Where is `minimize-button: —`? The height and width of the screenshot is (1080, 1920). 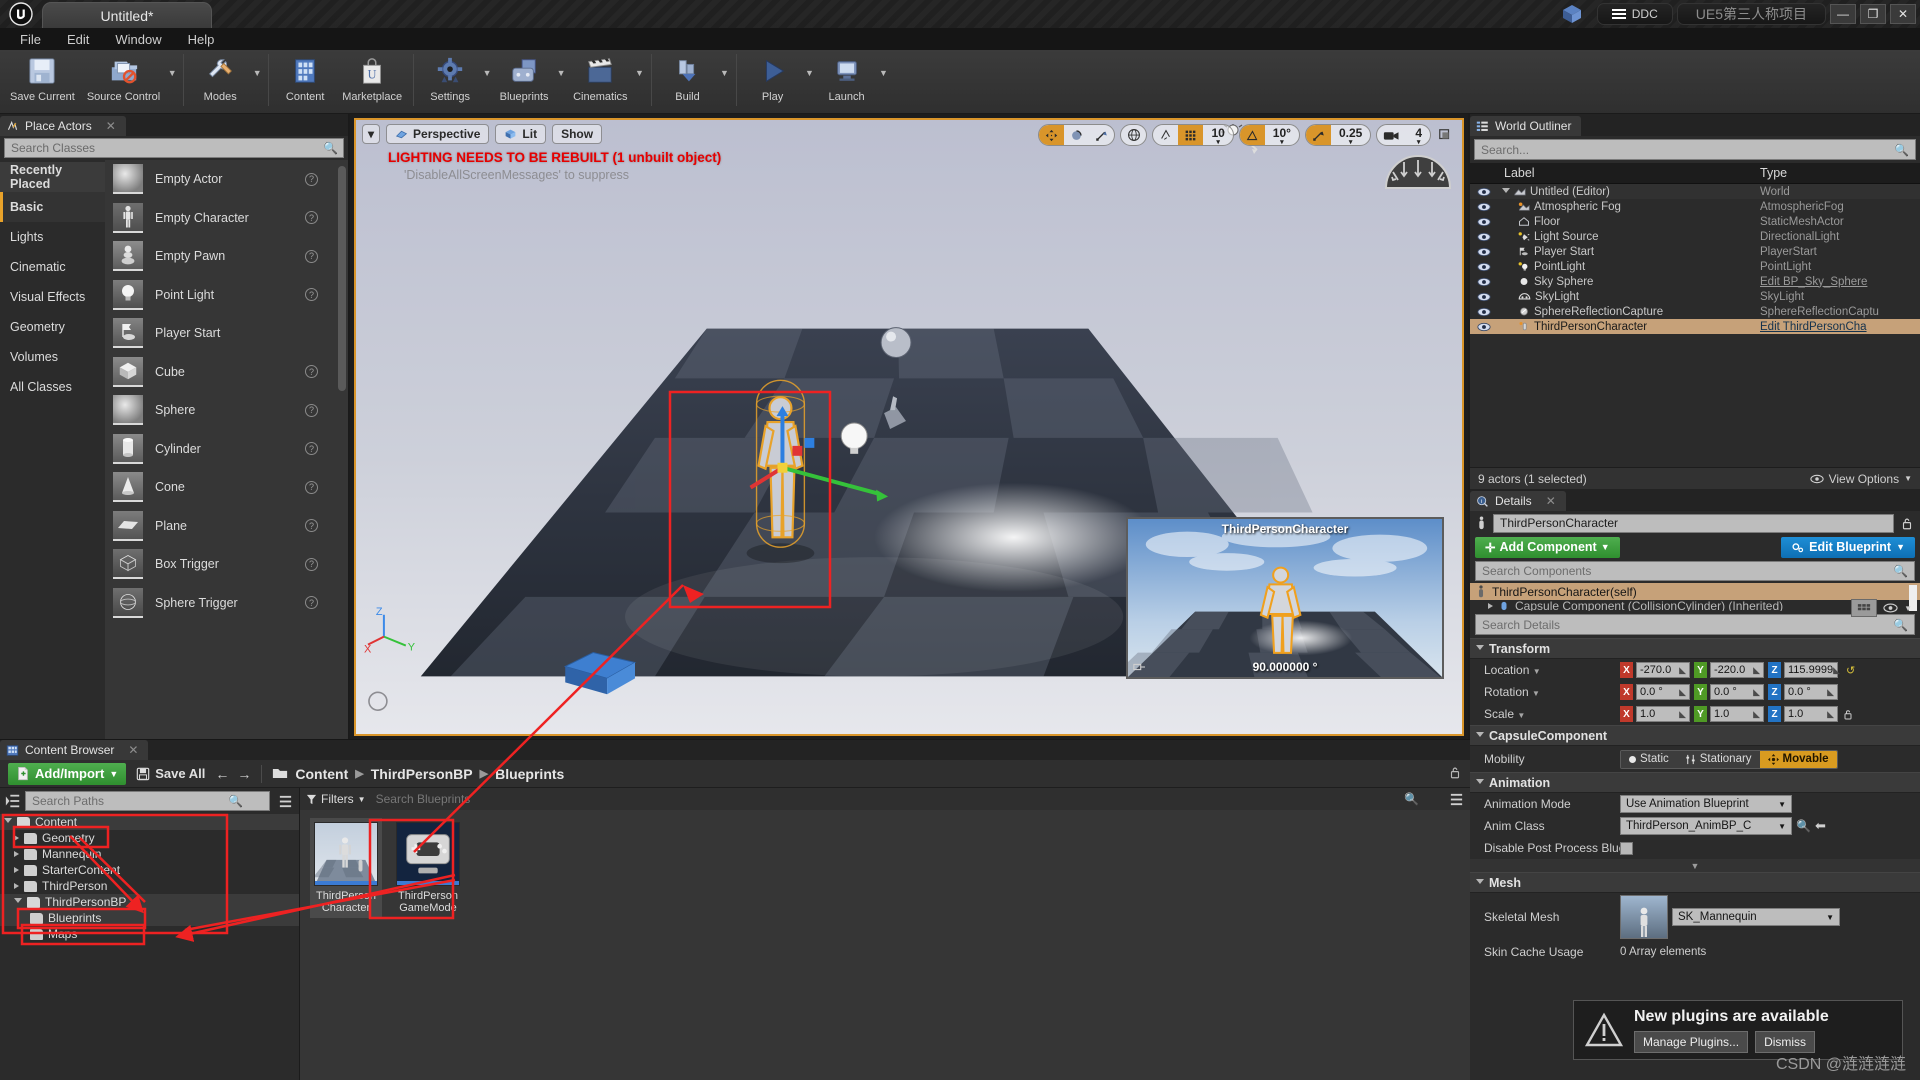 minimize-button: — is located at coordinates (1843, 14).